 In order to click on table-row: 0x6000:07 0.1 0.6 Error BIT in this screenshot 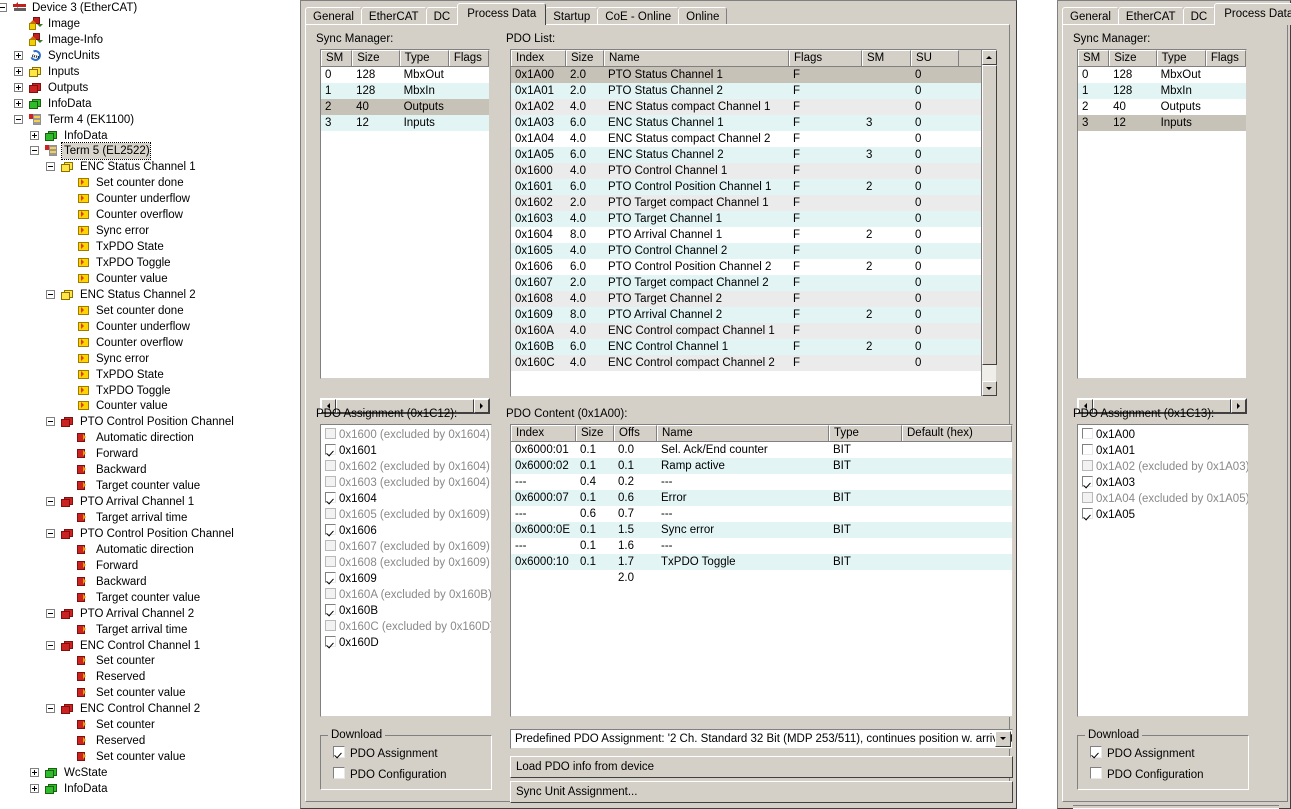, I will do `click(761, 498)`.